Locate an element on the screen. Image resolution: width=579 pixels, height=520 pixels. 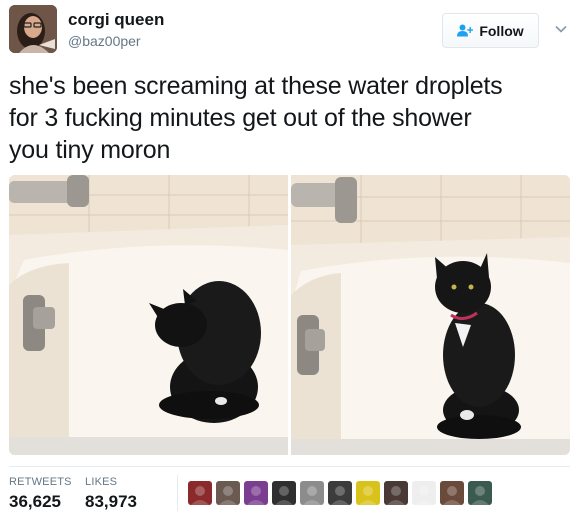
follow-button: Follow is located at coordinates (490, 30).